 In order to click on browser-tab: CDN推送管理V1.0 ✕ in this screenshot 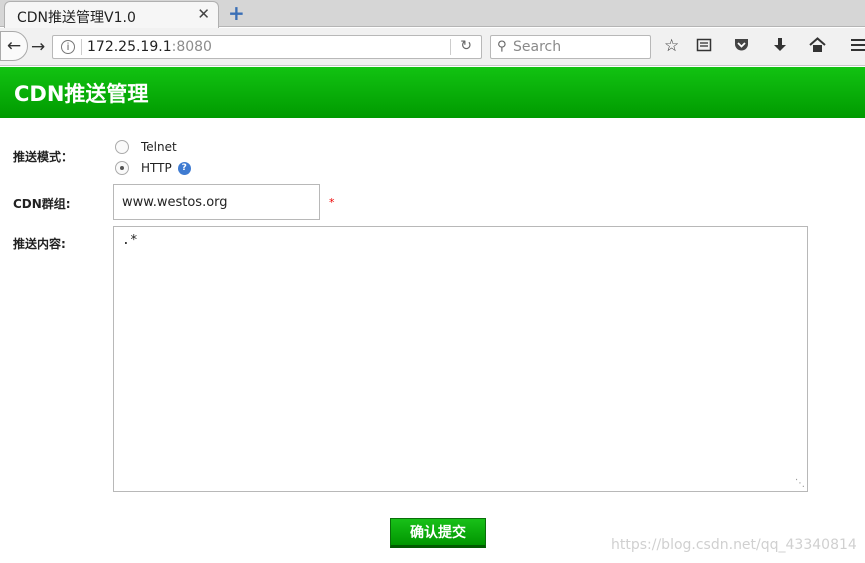, I will do `click(111, 14)`.